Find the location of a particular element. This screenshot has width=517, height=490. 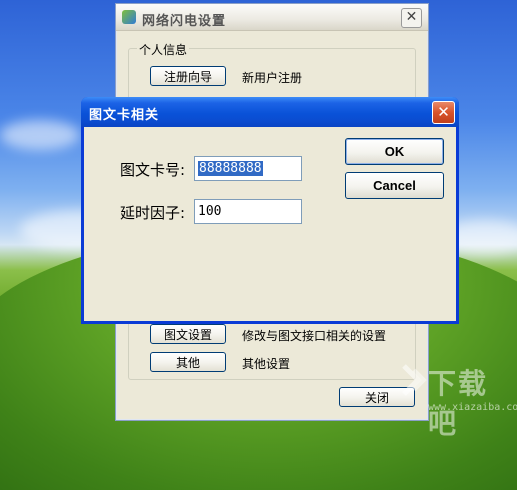

settings-close-icon: ✕ is located at coordinates (411, 18).